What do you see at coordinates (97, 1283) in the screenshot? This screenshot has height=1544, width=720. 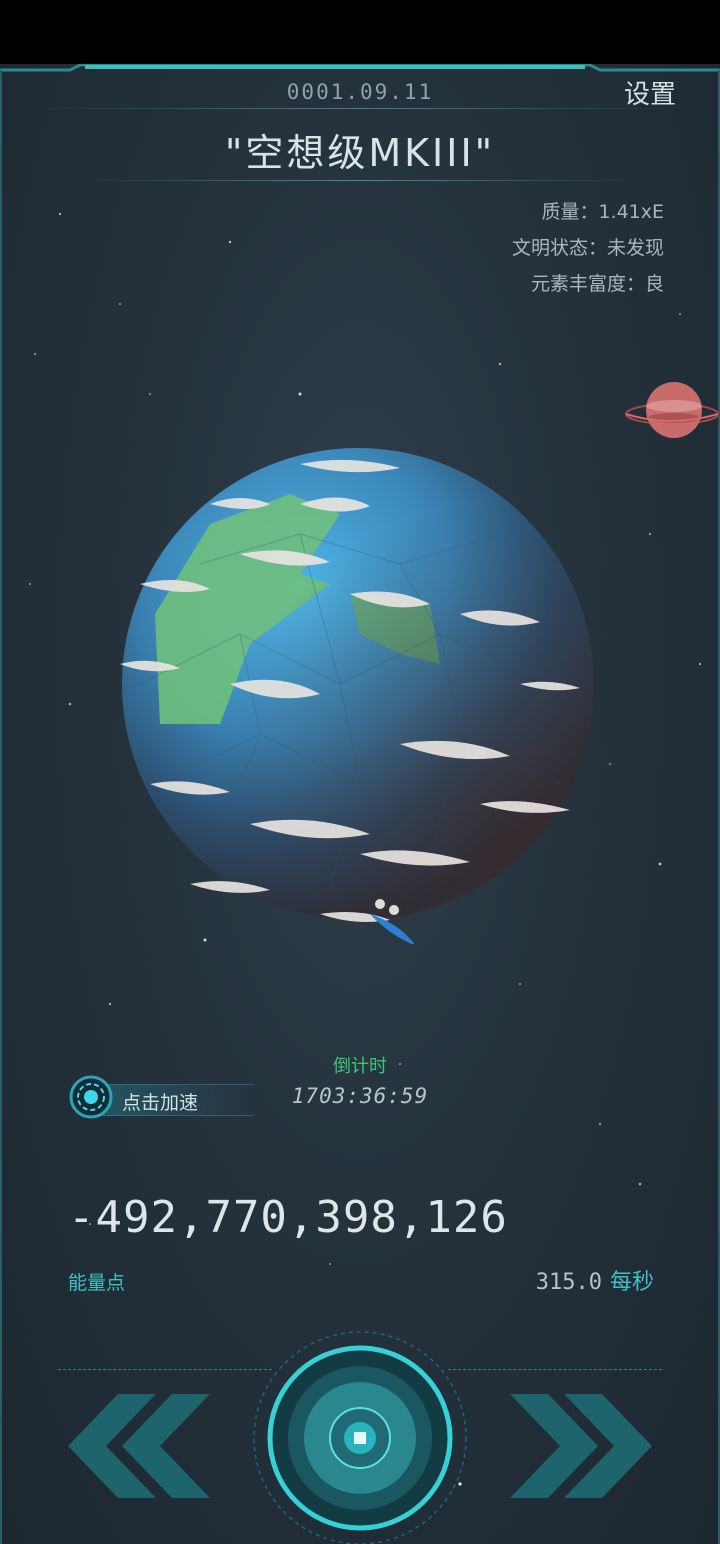 I see `energy-label: 能量点` at bounding box center [97, 1283].